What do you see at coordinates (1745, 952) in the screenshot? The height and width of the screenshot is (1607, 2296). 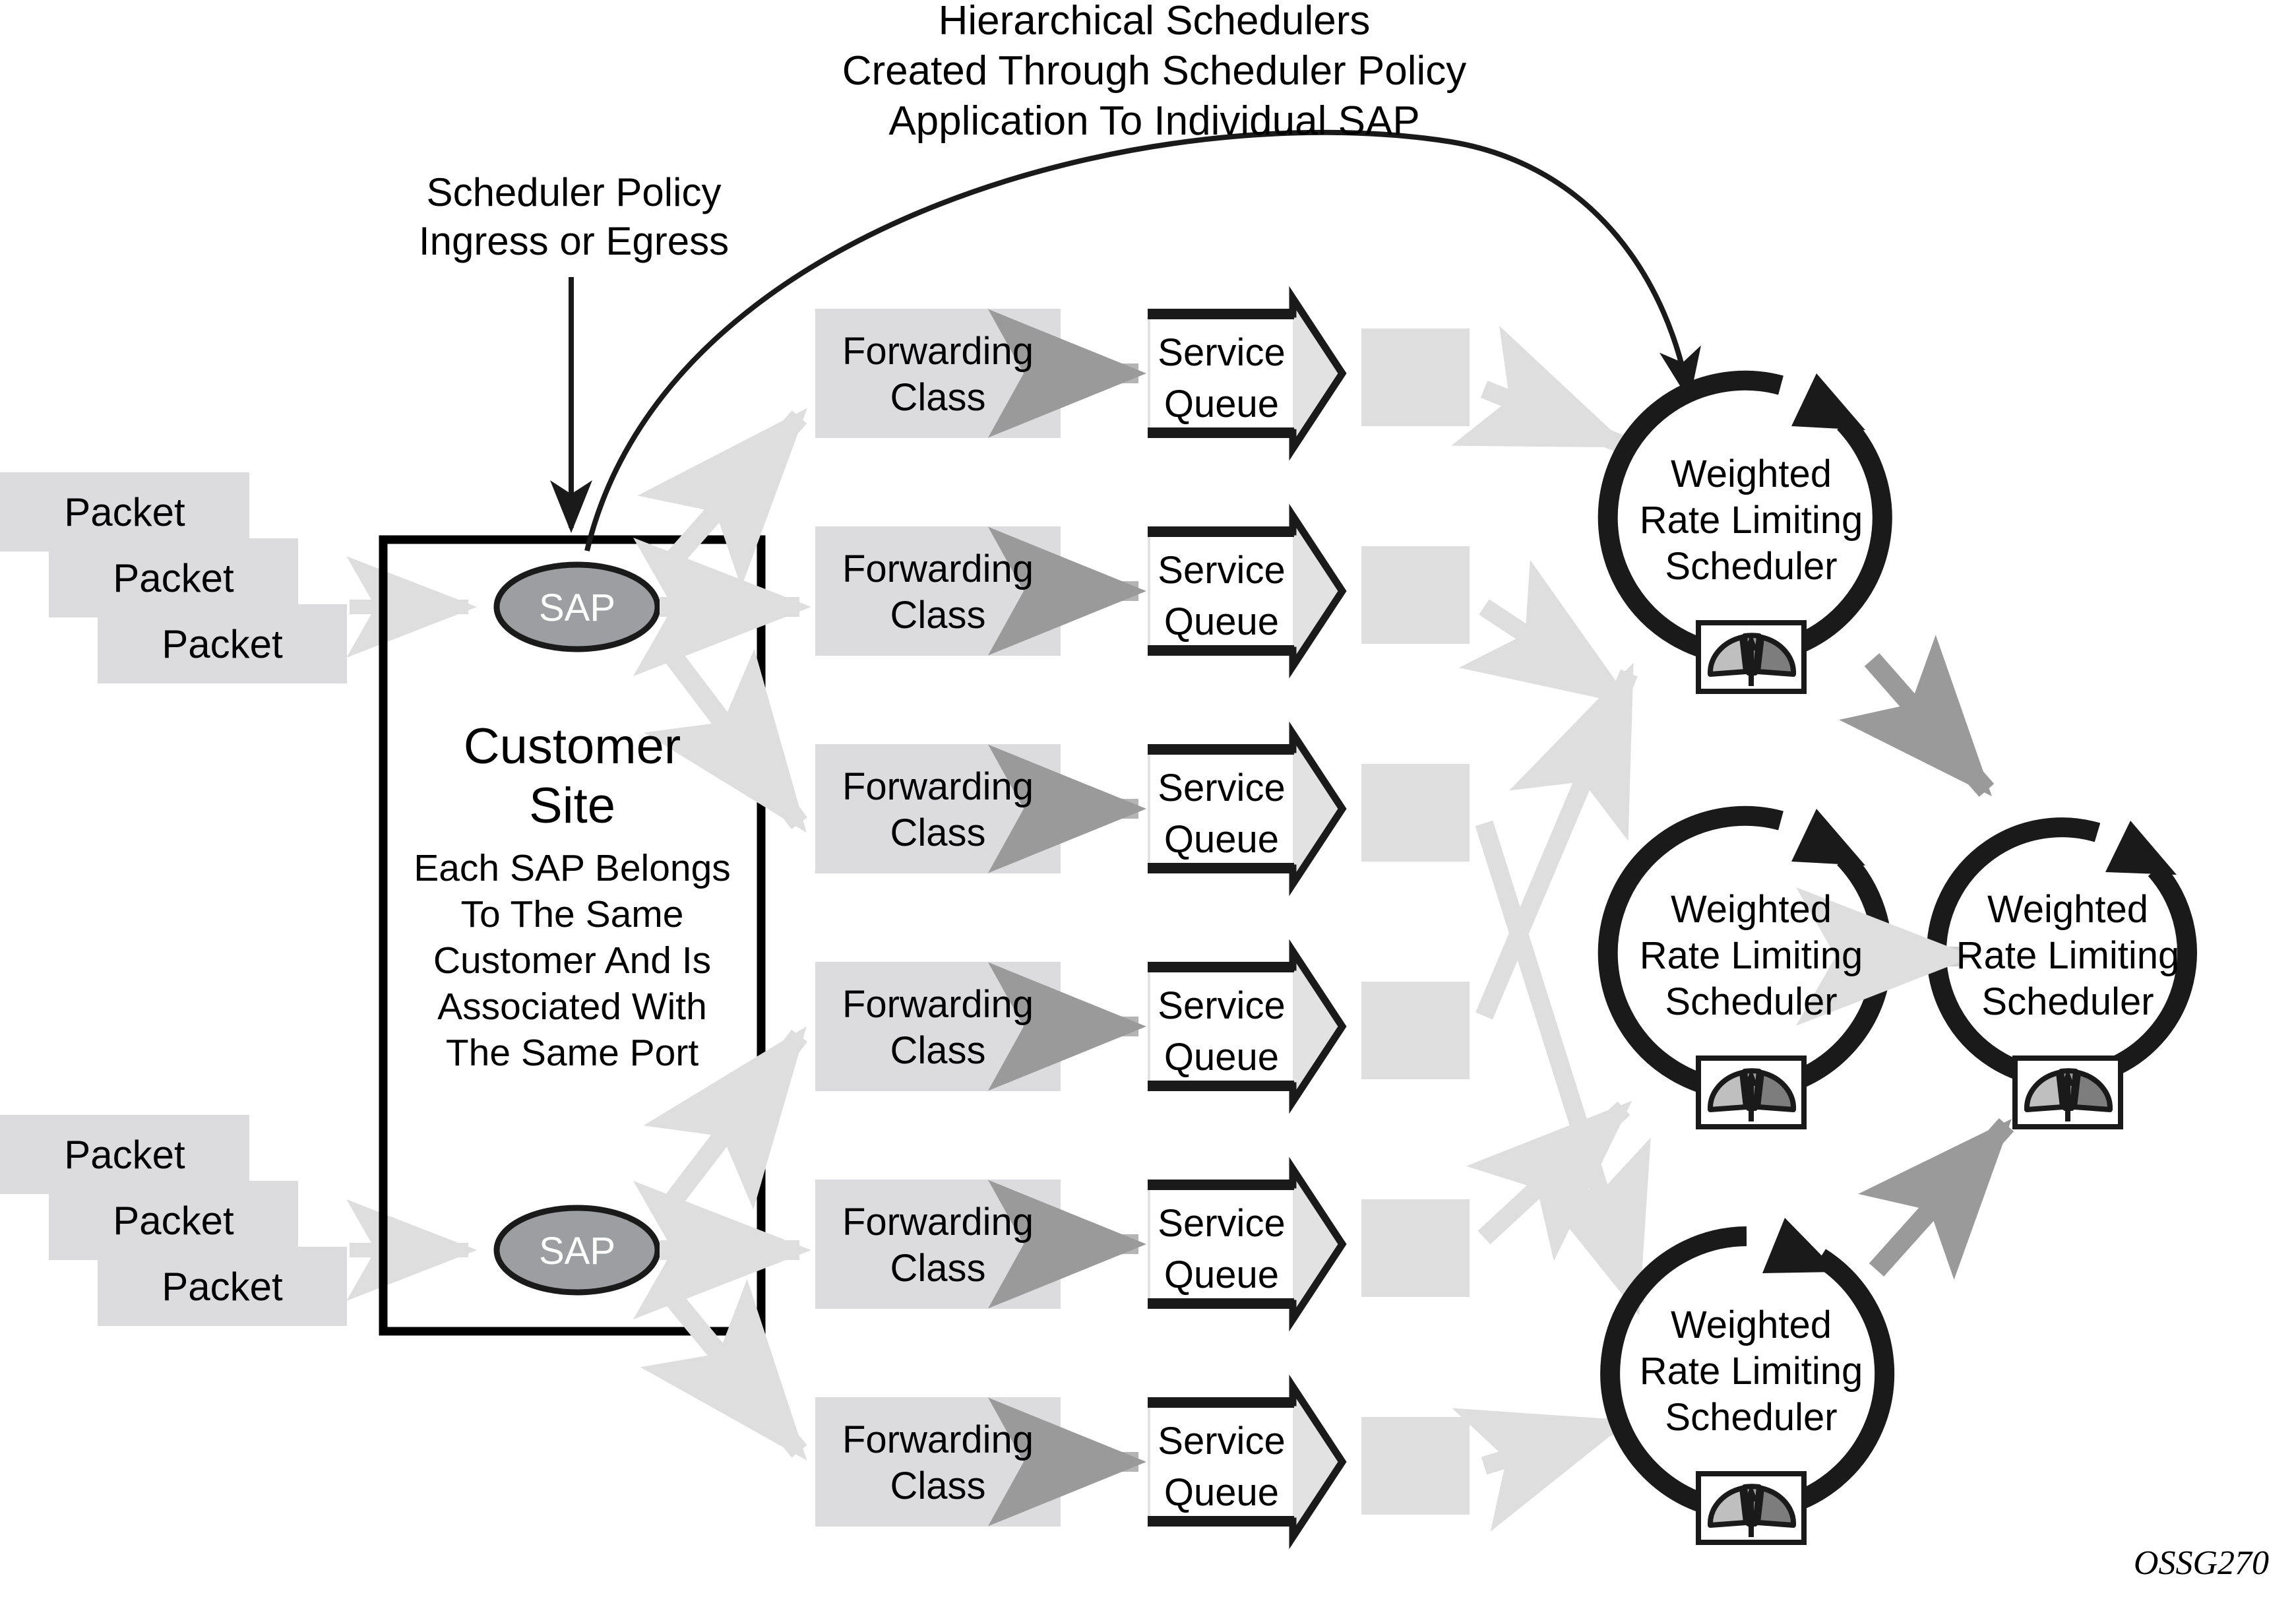 I see `scheduler-circle-middle` at bounding box center [1745, 952].